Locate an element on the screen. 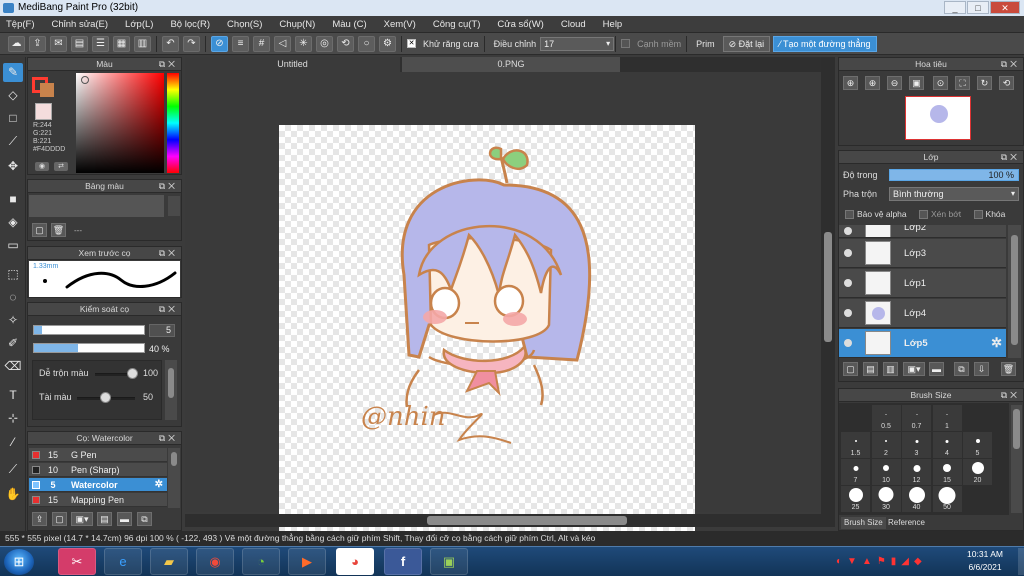  duplicate-layer-icon: ⧉ is located at coordinates (961, 369).